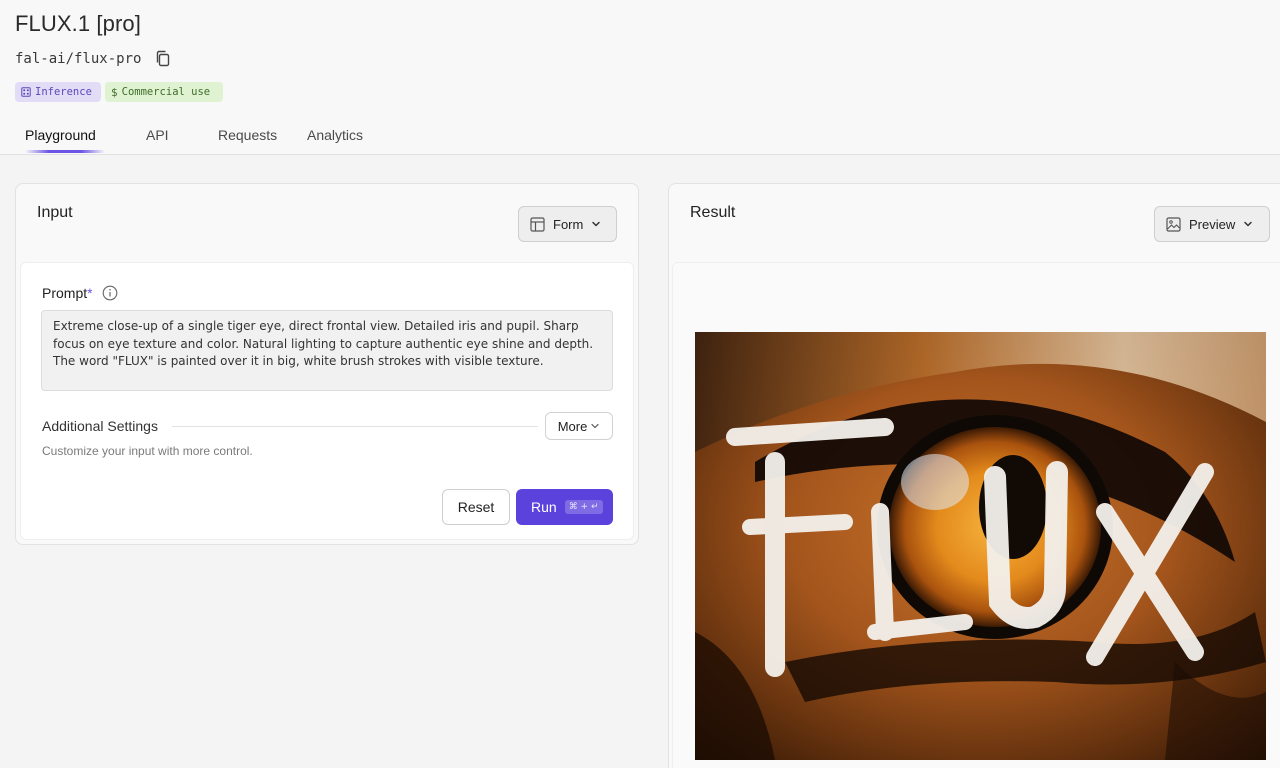 The height and width of the screenshot is (768, 1280). I want to click on inference-badge-label: Inference, so click(63, 92).